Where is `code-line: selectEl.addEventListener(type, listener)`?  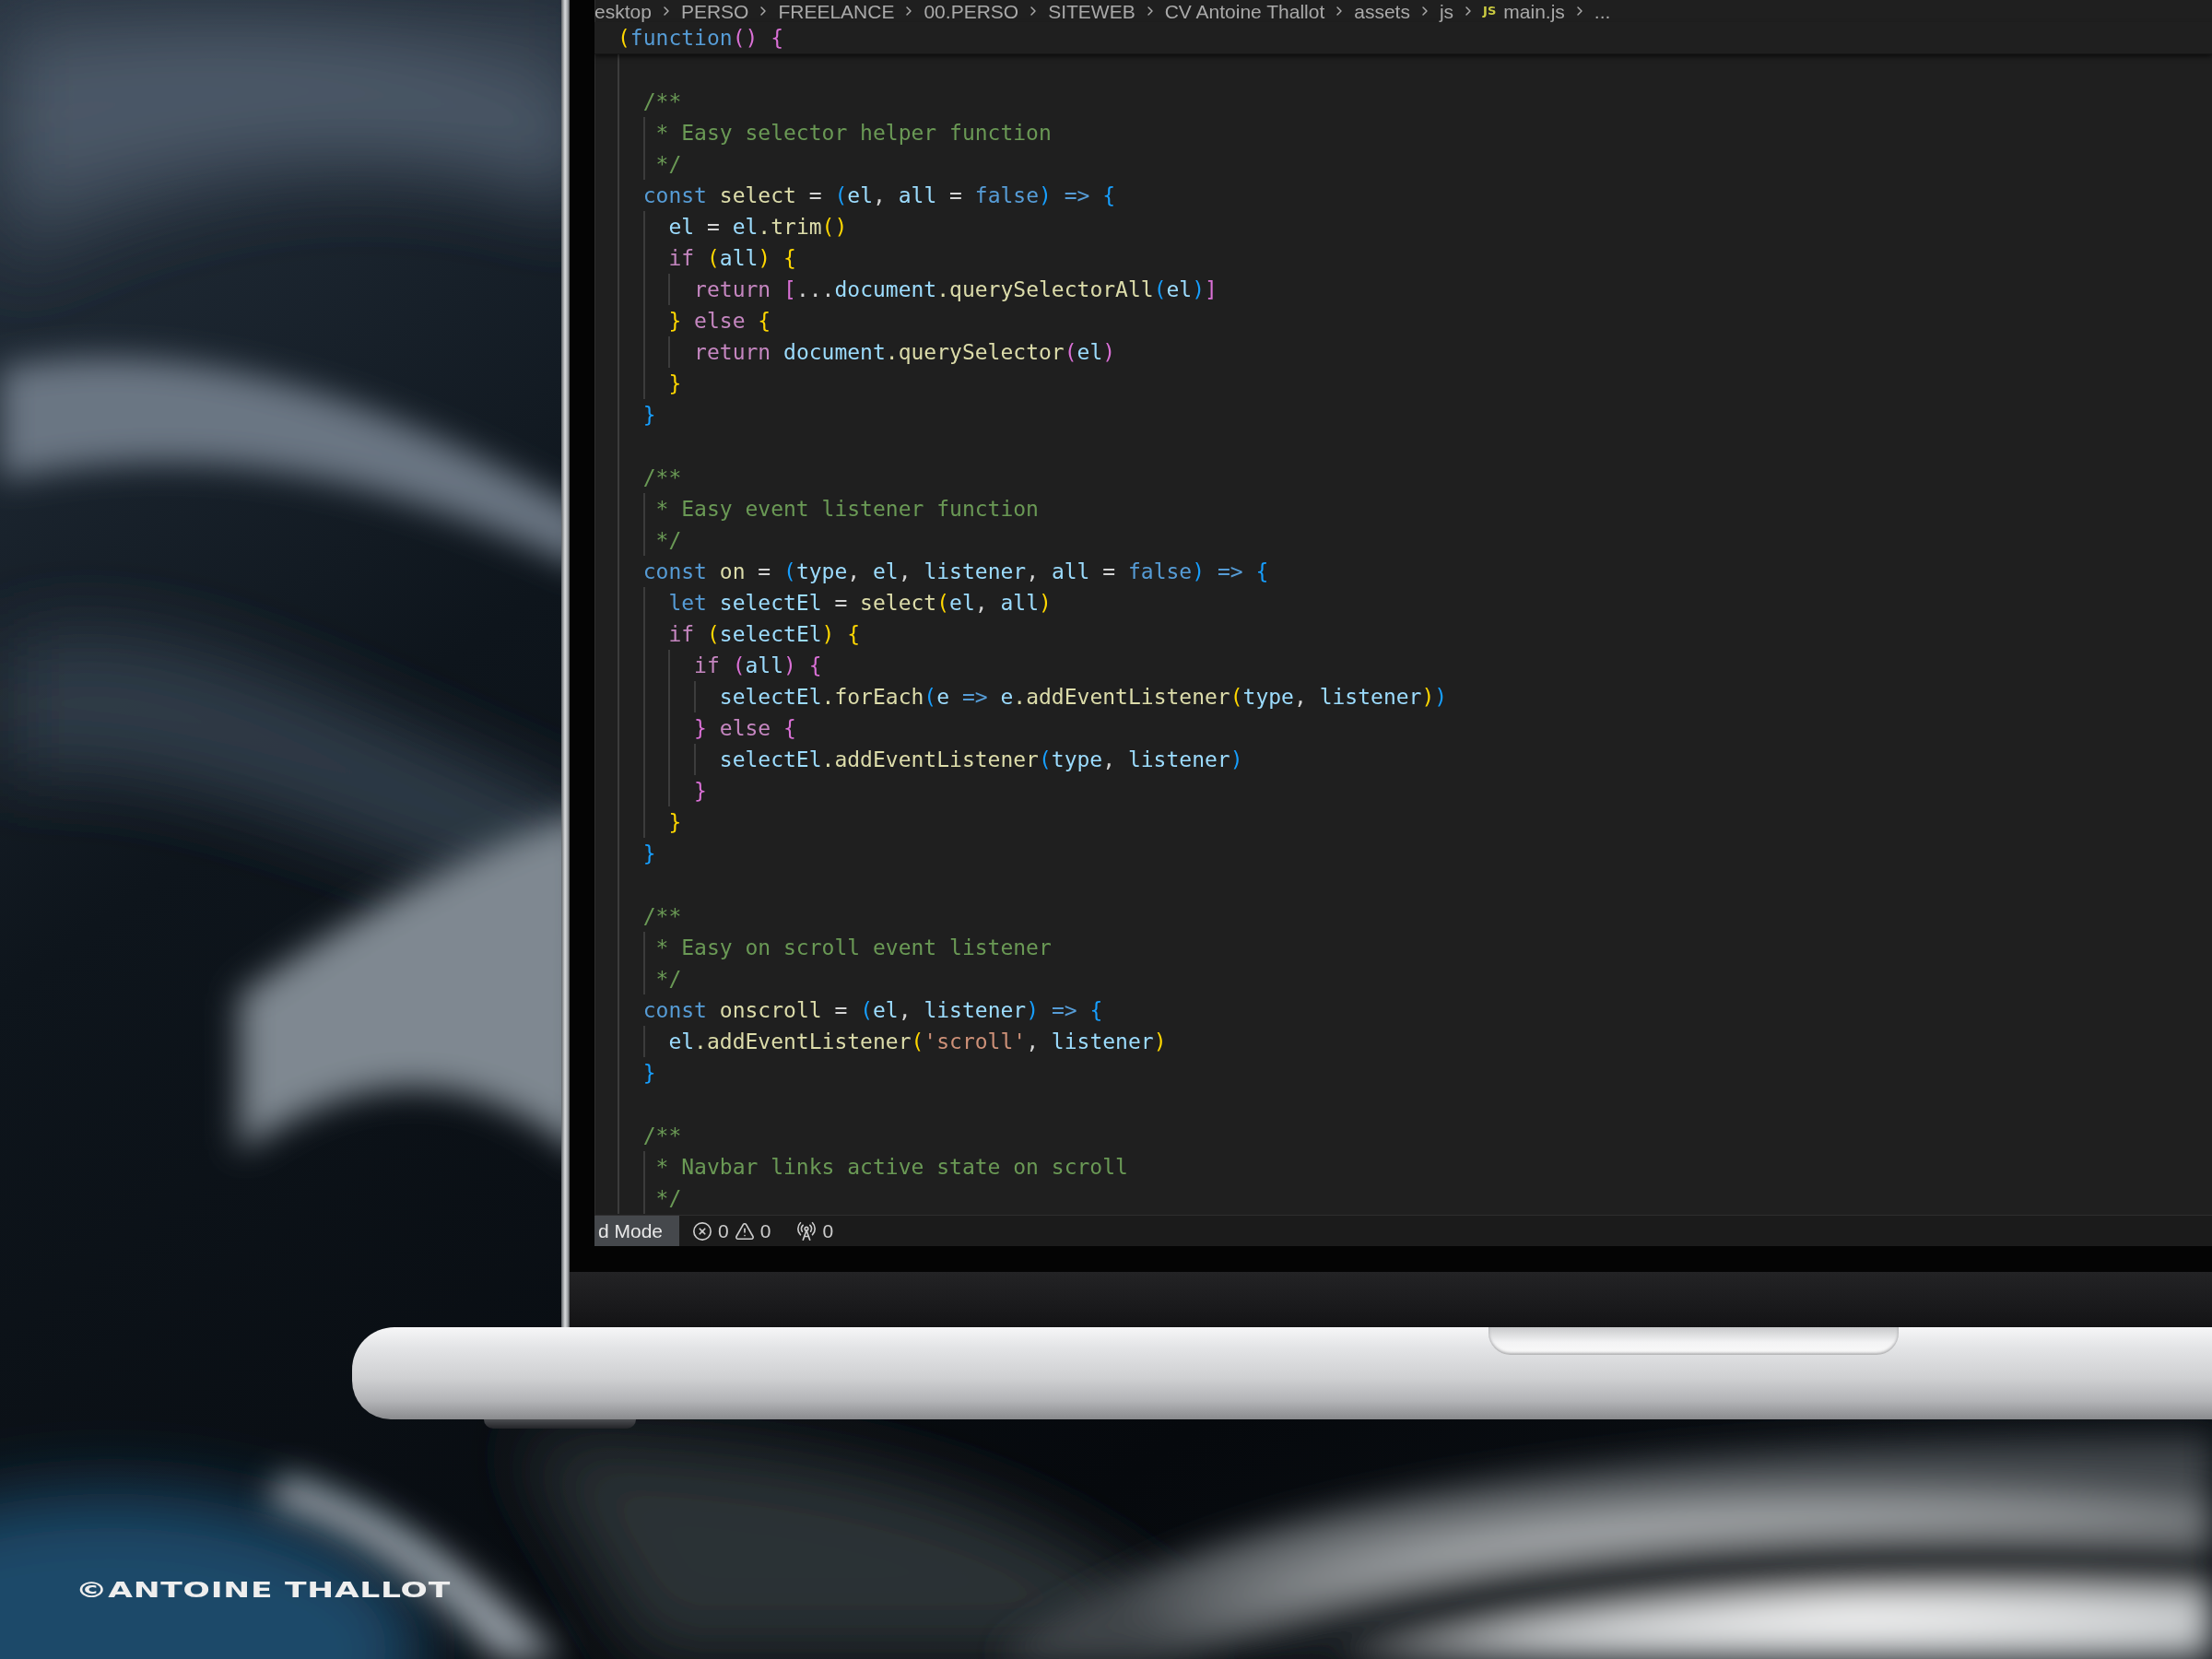
code-line: selectEl.addEventListener(type, listener) is located at coordinates (981, 759).